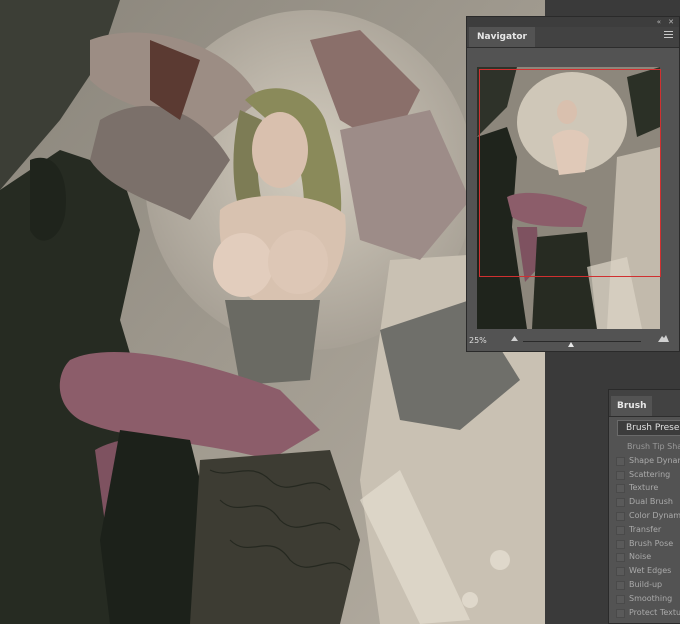 This screenshot has width=680, height=624. I want to click on tab-brush: Brush, so click(632, 406).